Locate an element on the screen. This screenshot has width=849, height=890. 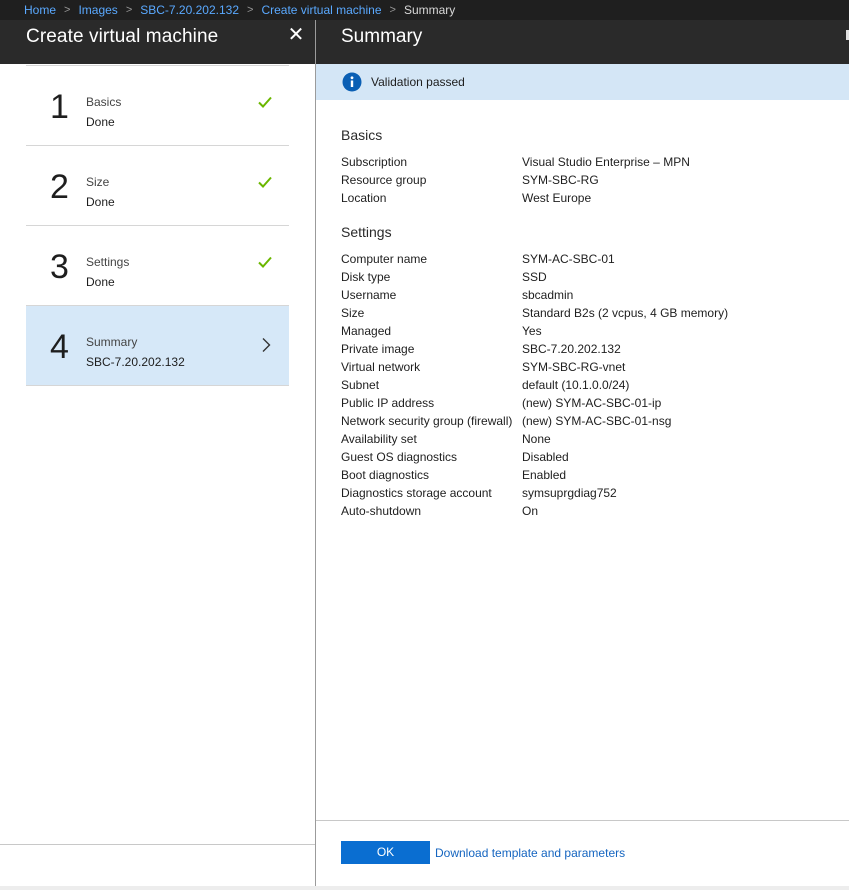
row-label: Availability set is located at coordinates (379, 439).